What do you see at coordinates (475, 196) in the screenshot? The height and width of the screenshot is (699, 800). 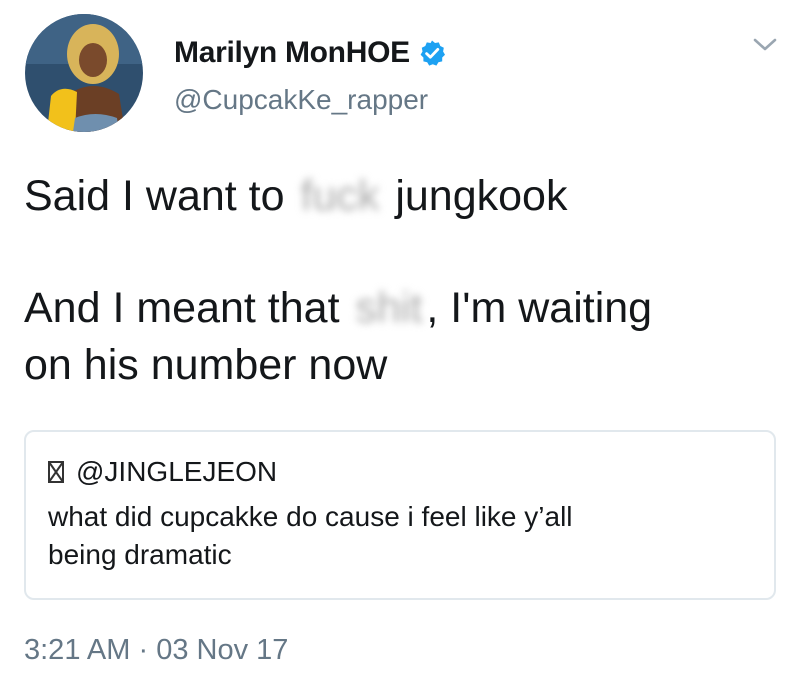 I see `tweet-text-segment: jungkook` at bounding box center [475, 196].